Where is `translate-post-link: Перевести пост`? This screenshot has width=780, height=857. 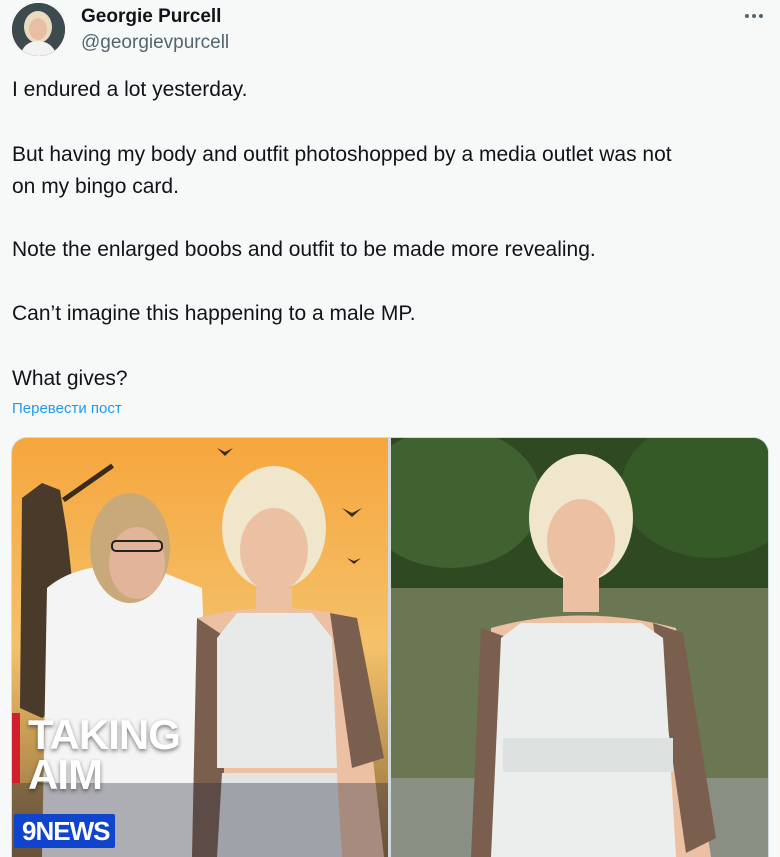
translate-post-link: Перевести пост is located at coordinates (67, 408).